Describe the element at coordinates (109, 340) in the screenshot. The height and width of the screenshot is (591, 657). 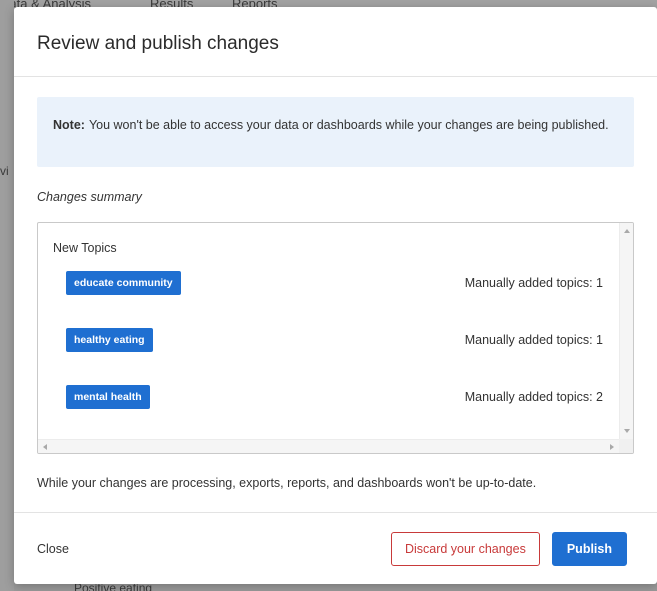
I see `topic-badge-healthy-eating: healthy eating` at that location.